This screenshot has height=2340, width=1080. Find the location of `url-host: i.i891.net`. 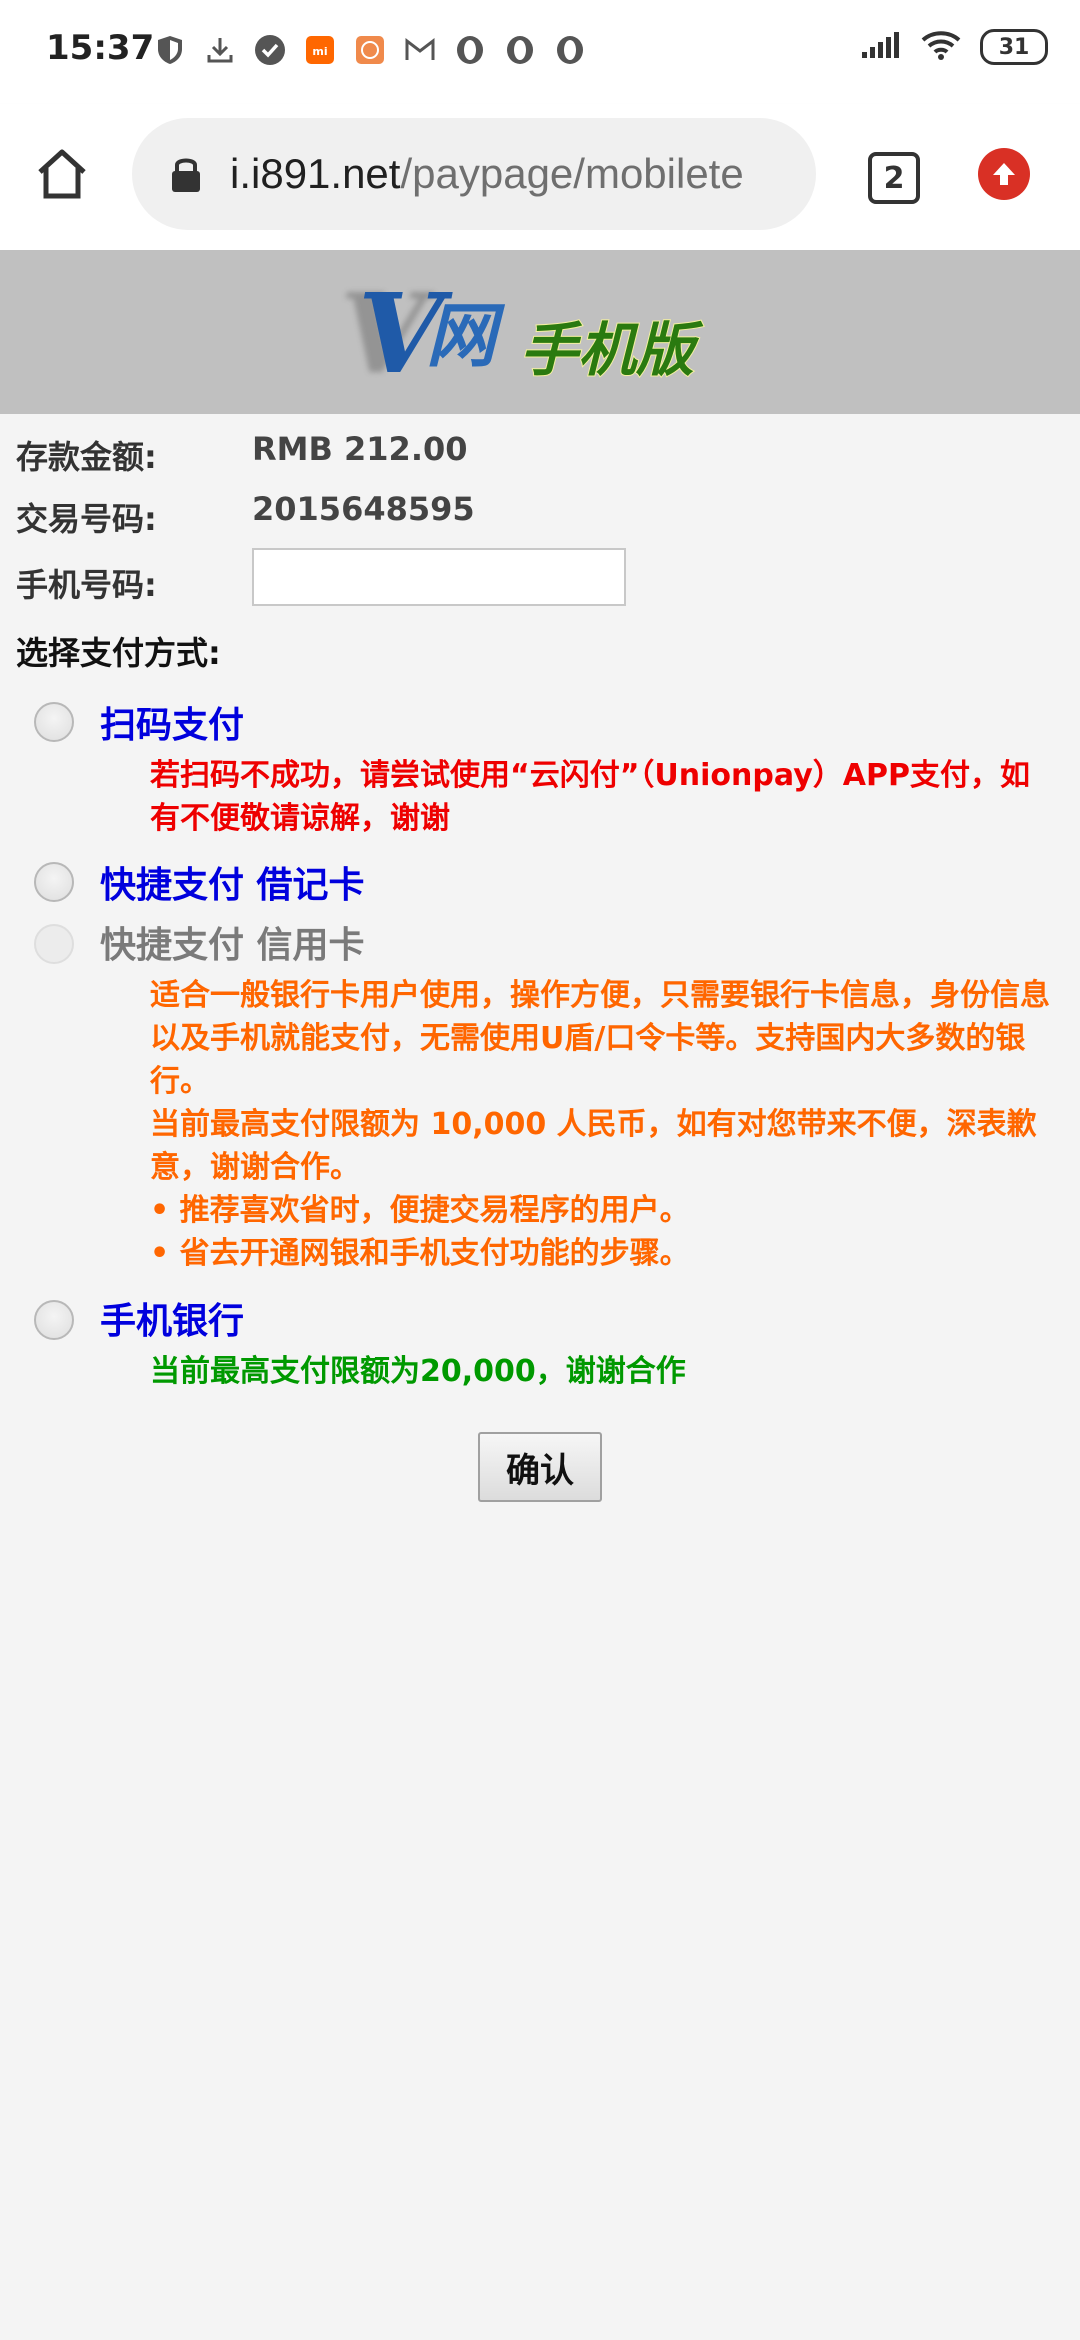

url-host: i.i891.net is located at coordinates (315, 173).